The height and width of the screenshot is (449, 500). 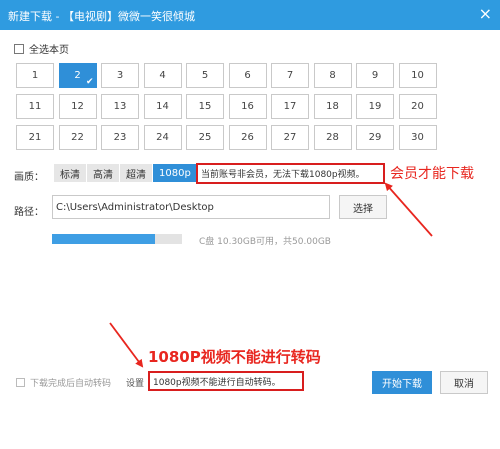 I want to click on episode-number: 4, so click(x=162, y=75).